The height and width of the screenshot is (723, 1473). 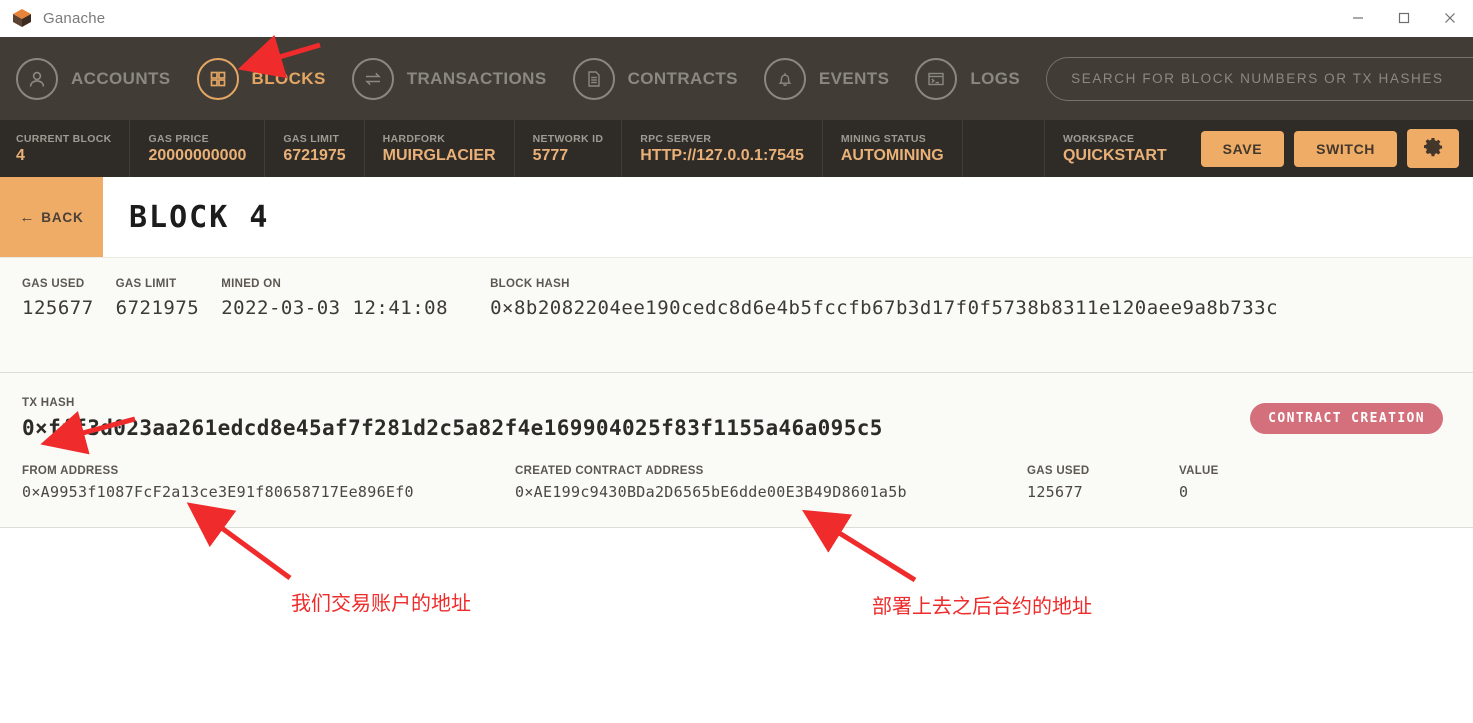 I want to click on nav-item-blocks: BLOCKS, so click(x=261, y=78).